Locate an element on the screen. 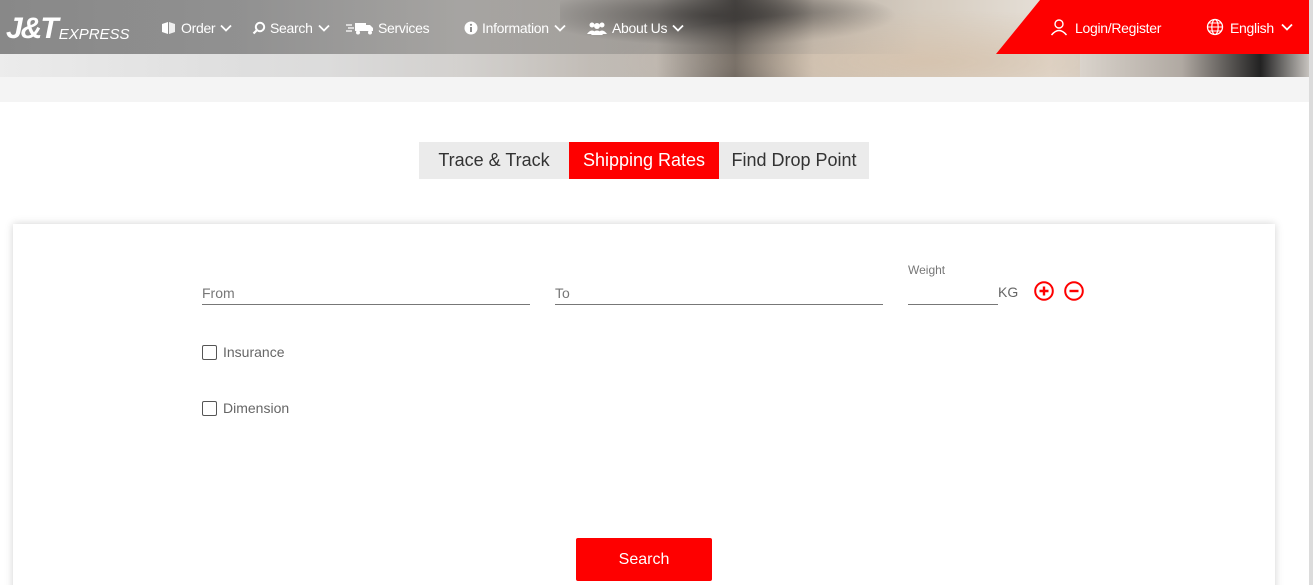  search-icon is located at coordinates (259, 28).